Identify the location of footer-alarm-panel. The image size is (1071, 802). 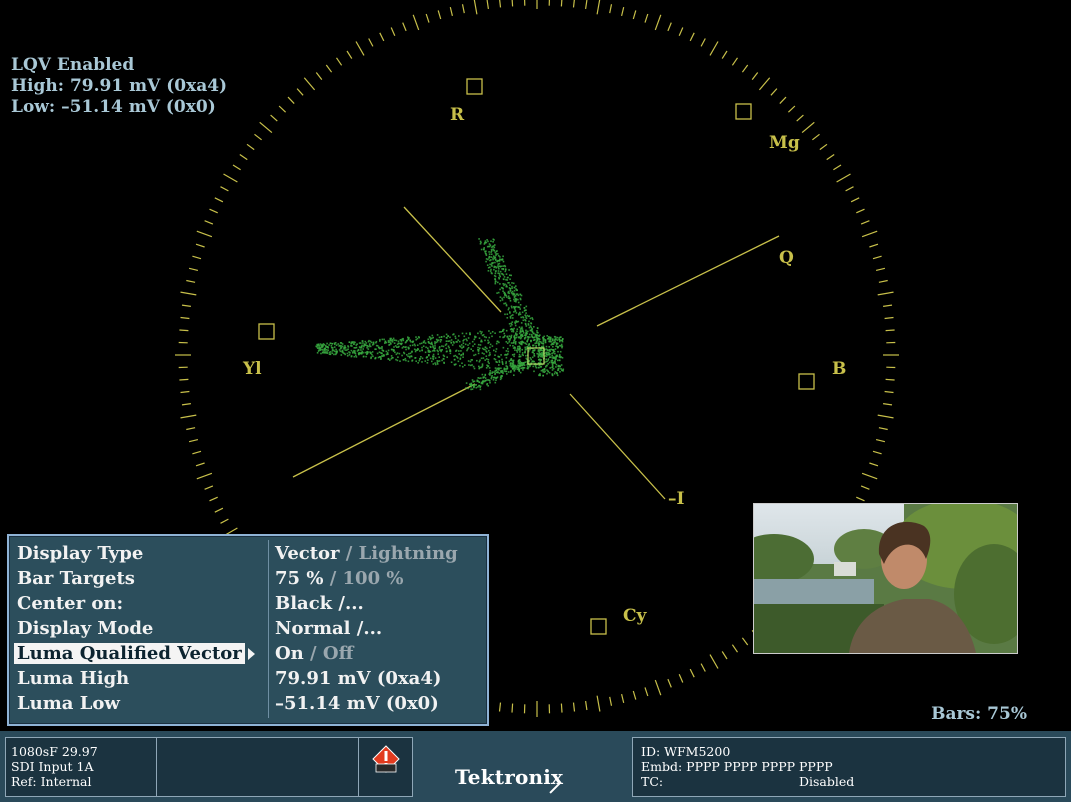
(385, 767).